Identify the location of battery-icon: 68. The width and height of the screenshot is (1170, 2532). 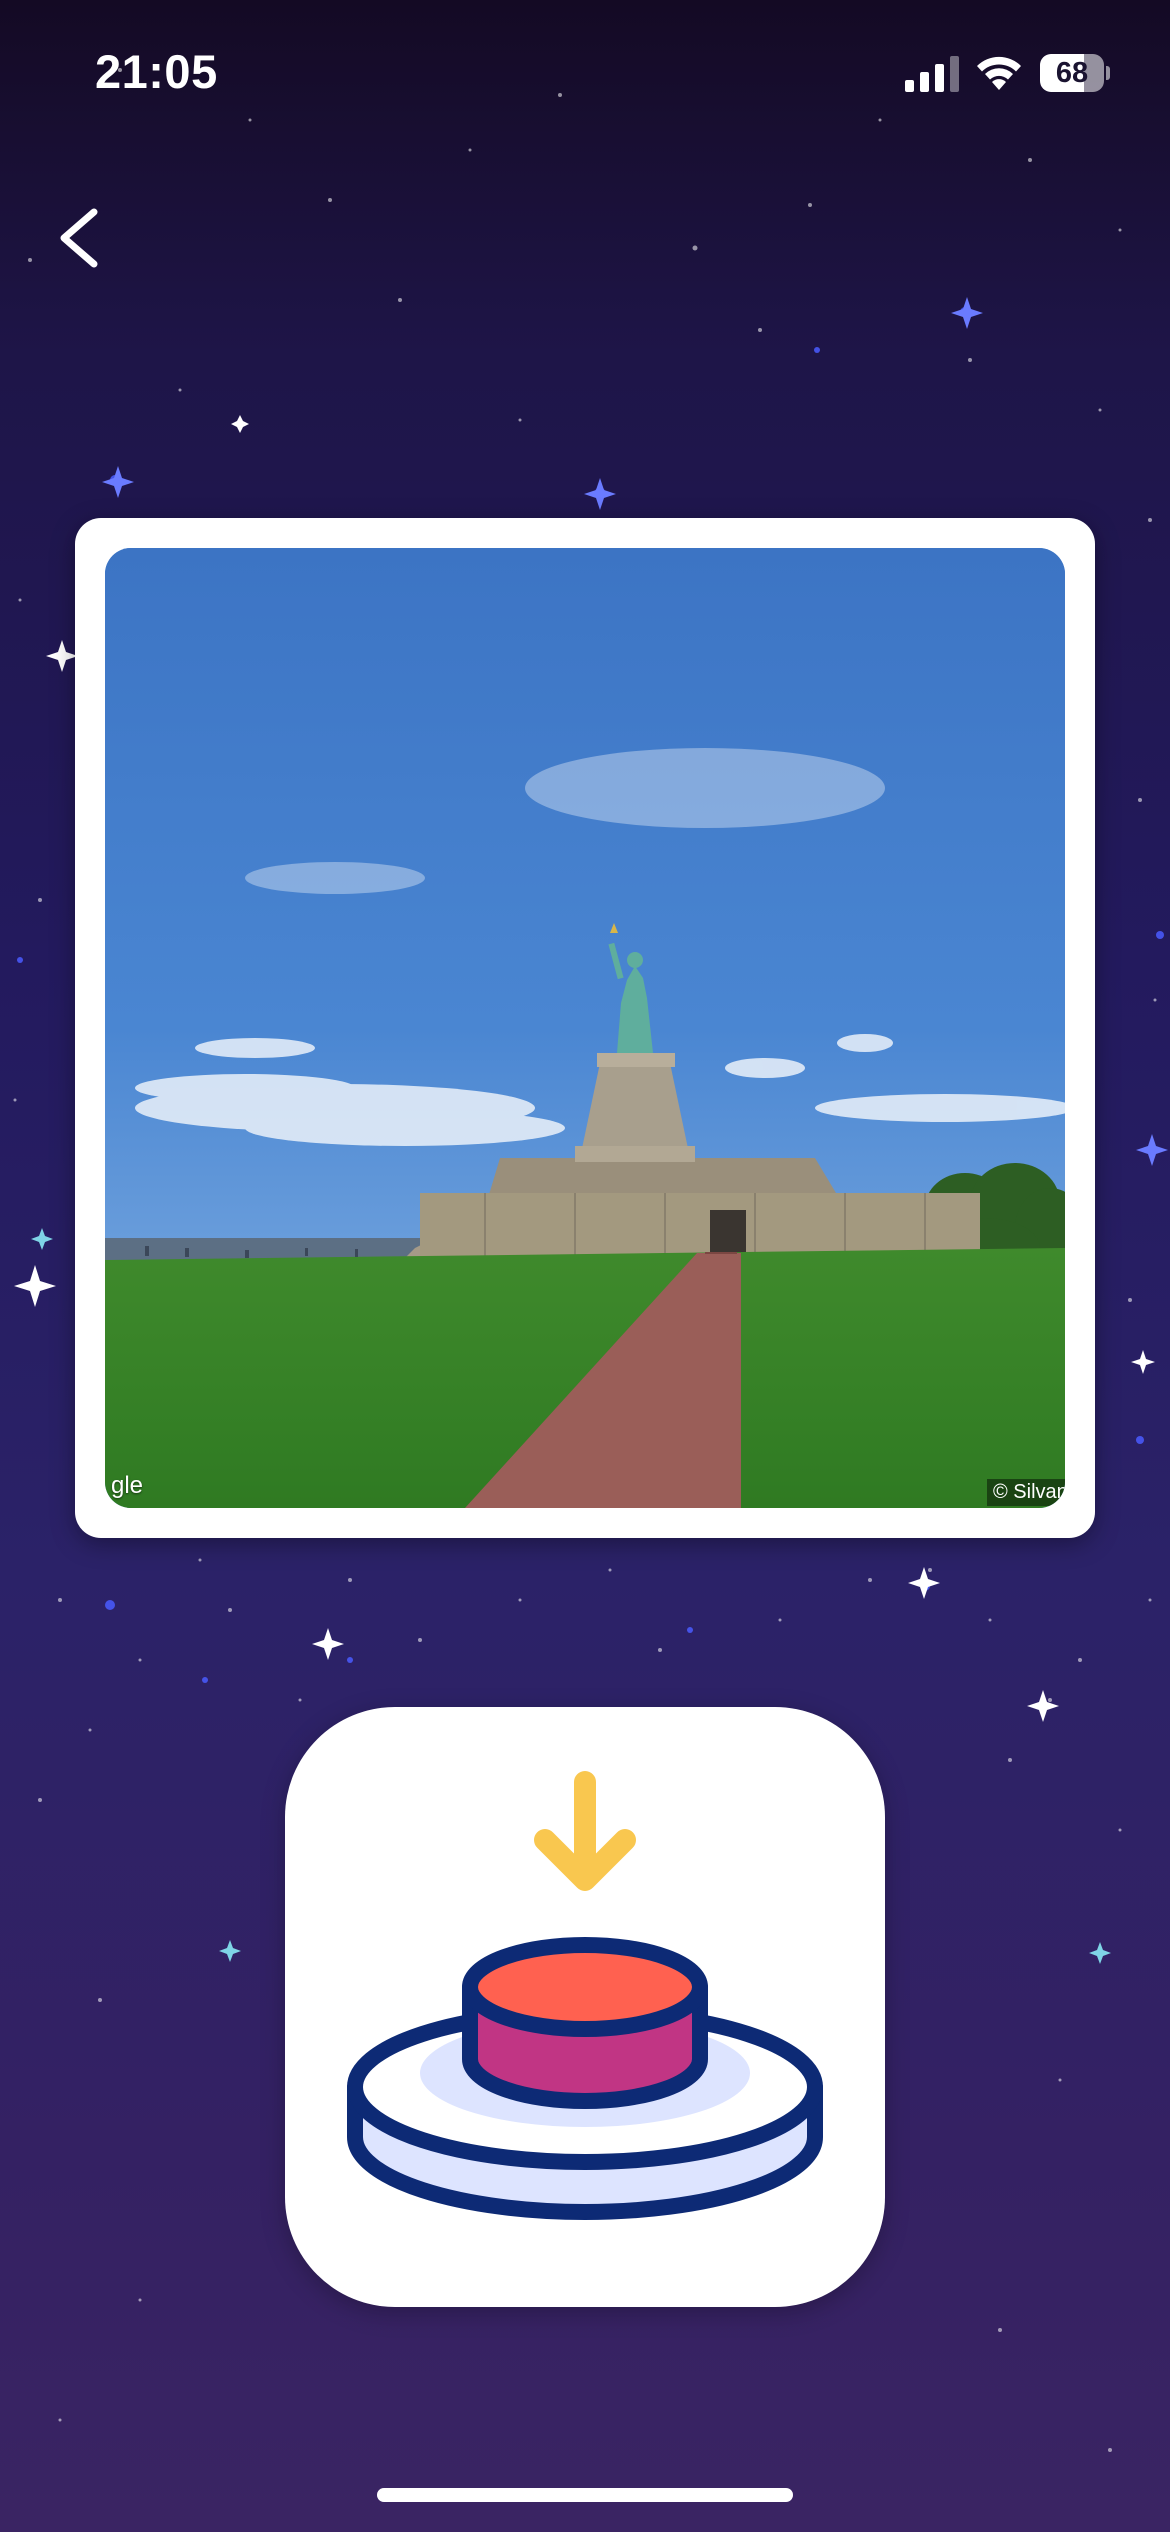
(1075, 73).